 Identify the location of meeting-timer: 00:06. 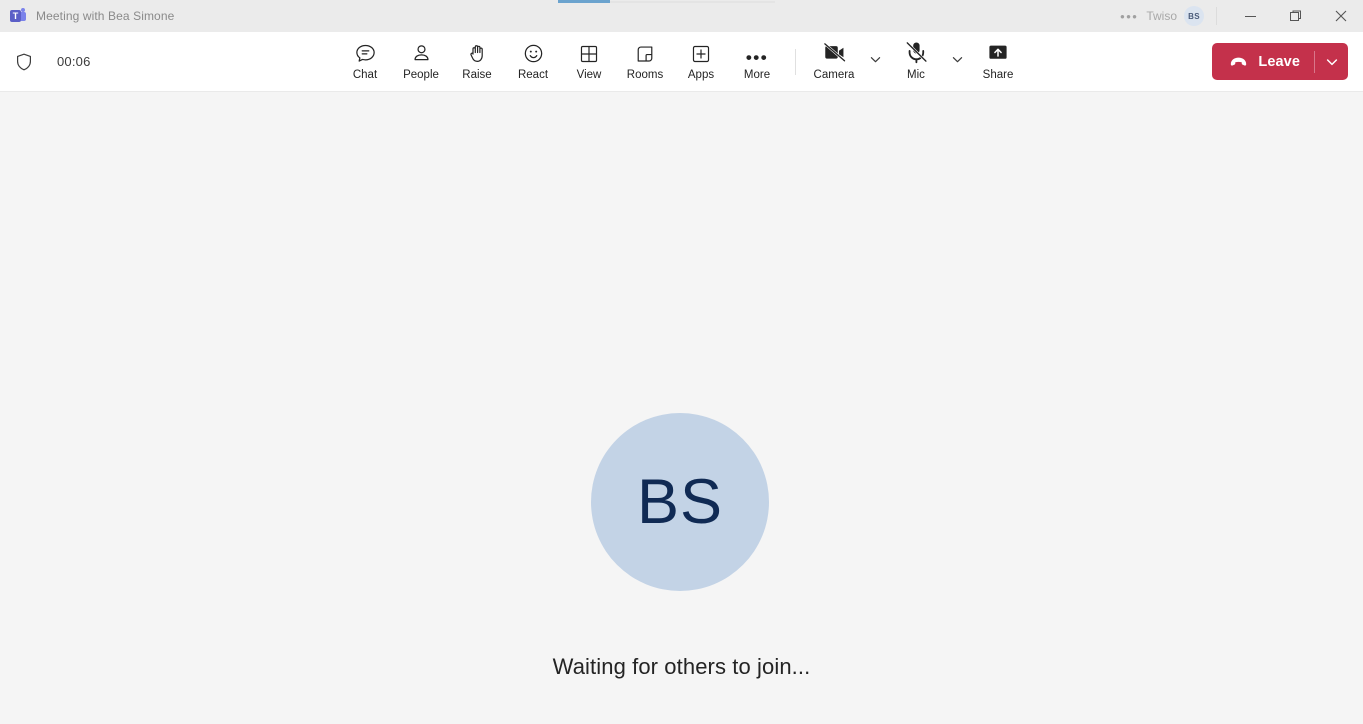
(74, 61).